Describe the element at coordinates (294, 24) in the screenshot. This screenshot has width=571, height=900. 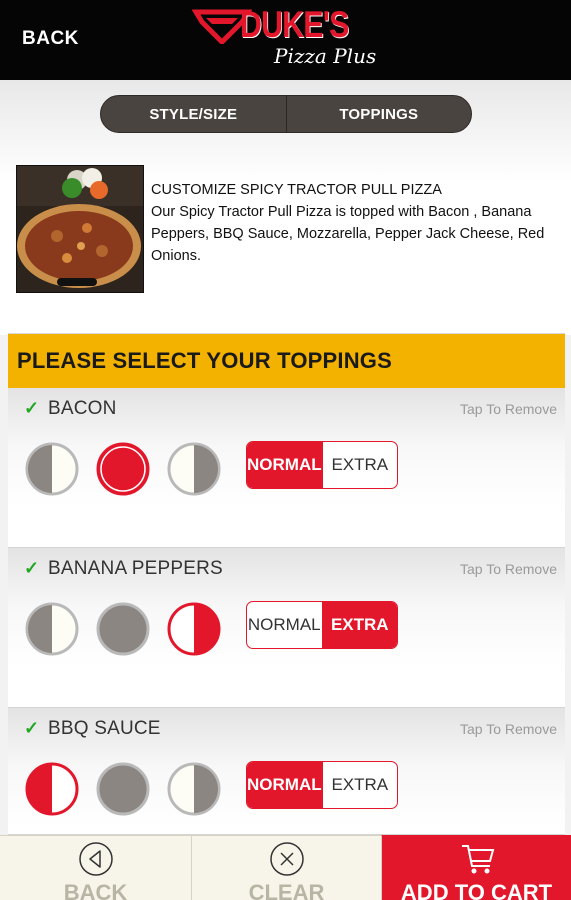
I see `logo-brand-text: DUKE'S` at that location.